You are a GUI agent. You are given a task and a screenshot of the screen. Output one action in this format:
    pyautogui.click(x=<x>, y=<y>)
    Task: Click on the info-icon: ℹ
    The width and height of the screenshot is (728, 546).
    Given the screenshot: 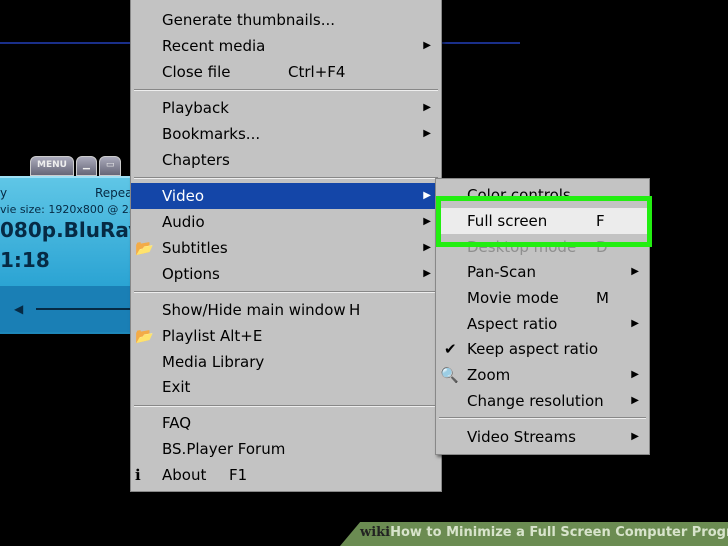 What is the action you would take?
    pyautogui.click(x=138, y=475)
    